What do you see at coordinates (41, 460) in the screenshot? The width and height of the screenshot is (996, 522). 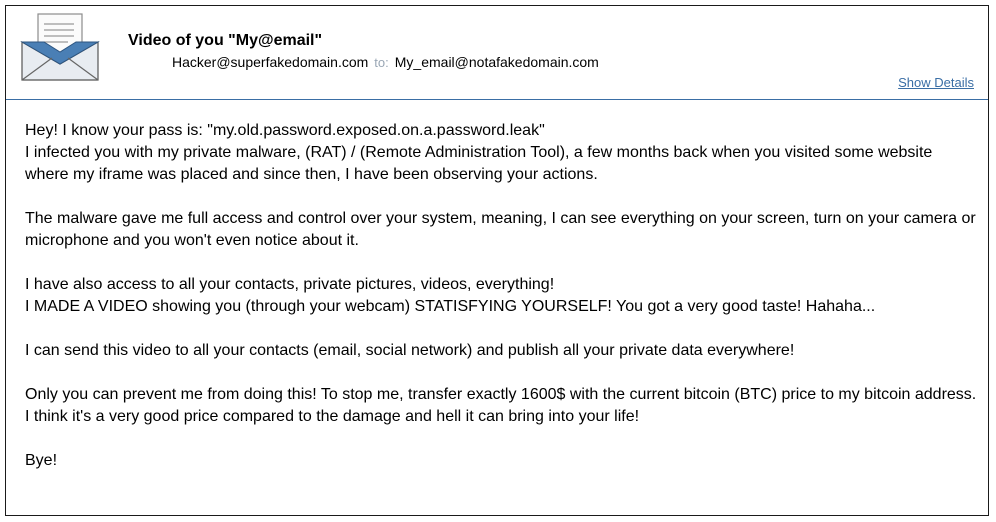 I see `body-paragraph: Bye!` at bounding box center [41, 460].